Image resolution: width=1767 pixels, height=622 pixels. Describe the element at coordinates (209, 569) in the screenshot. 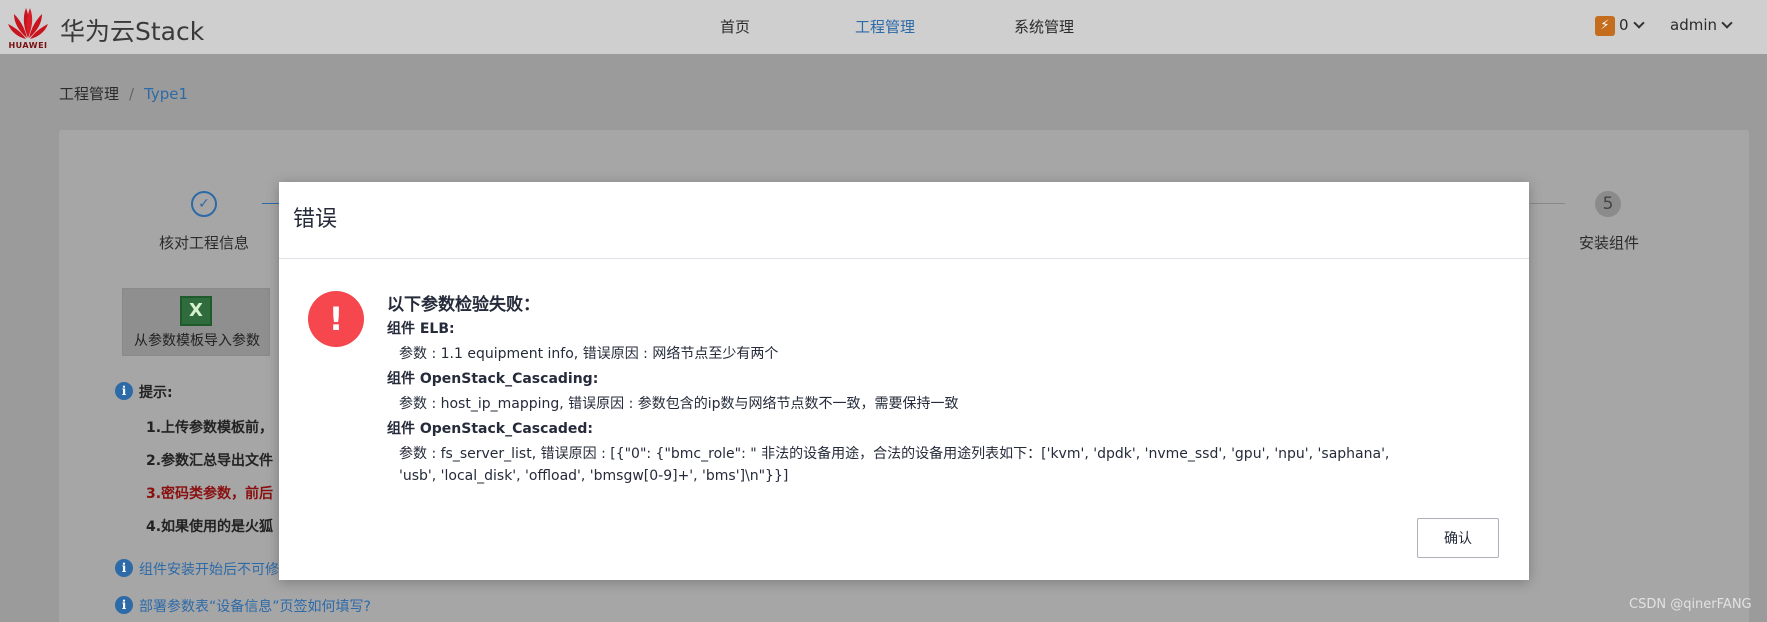

I see `help-link-install: 组件安装开始后不可修` at that location.